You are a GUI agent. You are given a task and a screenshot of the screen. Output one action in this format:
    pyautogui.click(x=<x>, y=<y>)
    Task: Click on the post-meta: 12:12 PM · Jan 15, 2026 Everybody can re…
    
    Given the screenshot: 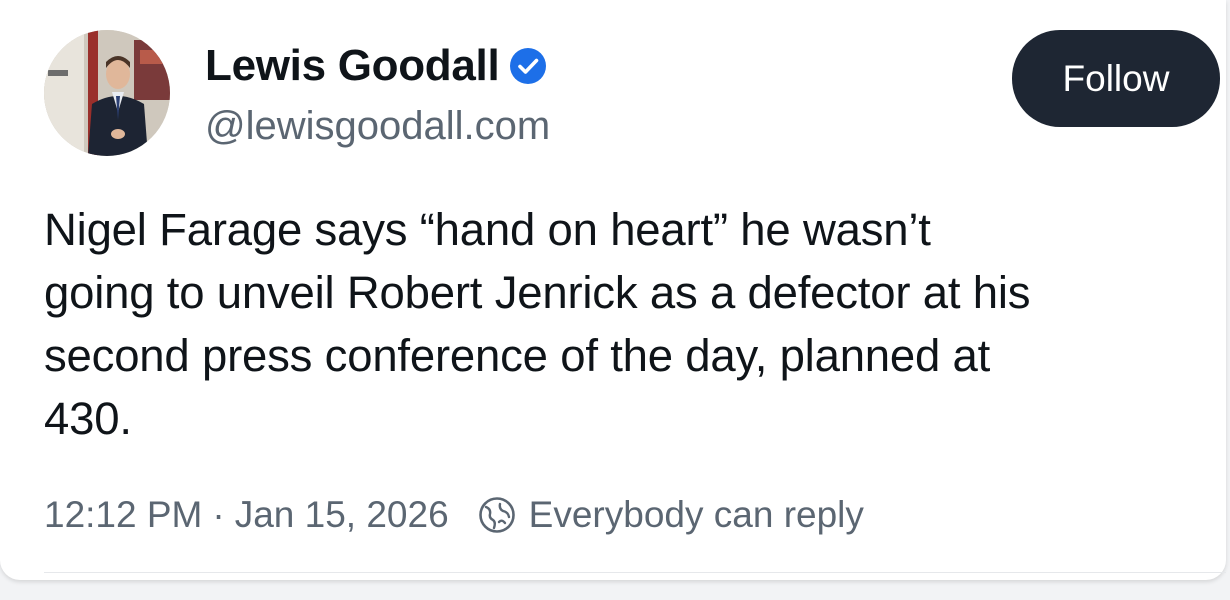 What is the action you would take?
    pyautogui.click(x=454, y=515)
    